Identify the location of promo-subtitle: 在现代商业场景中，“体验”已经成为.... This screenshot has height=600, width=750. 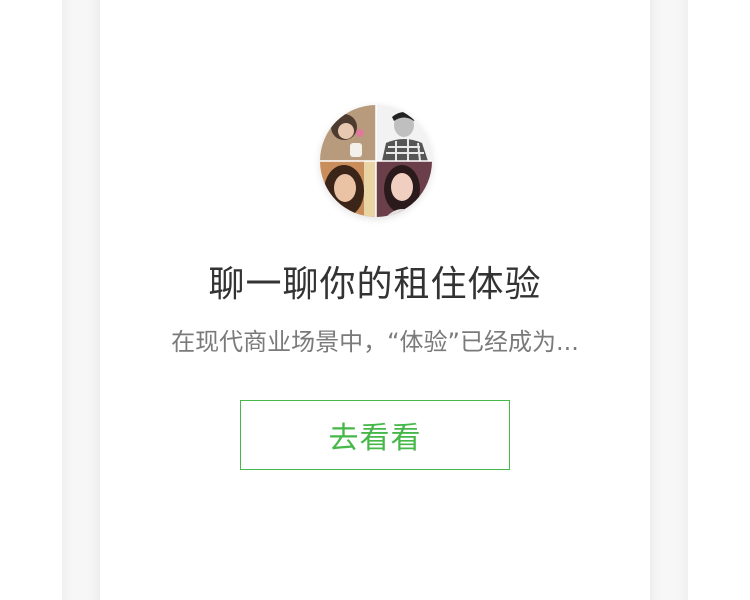
(375, 342).